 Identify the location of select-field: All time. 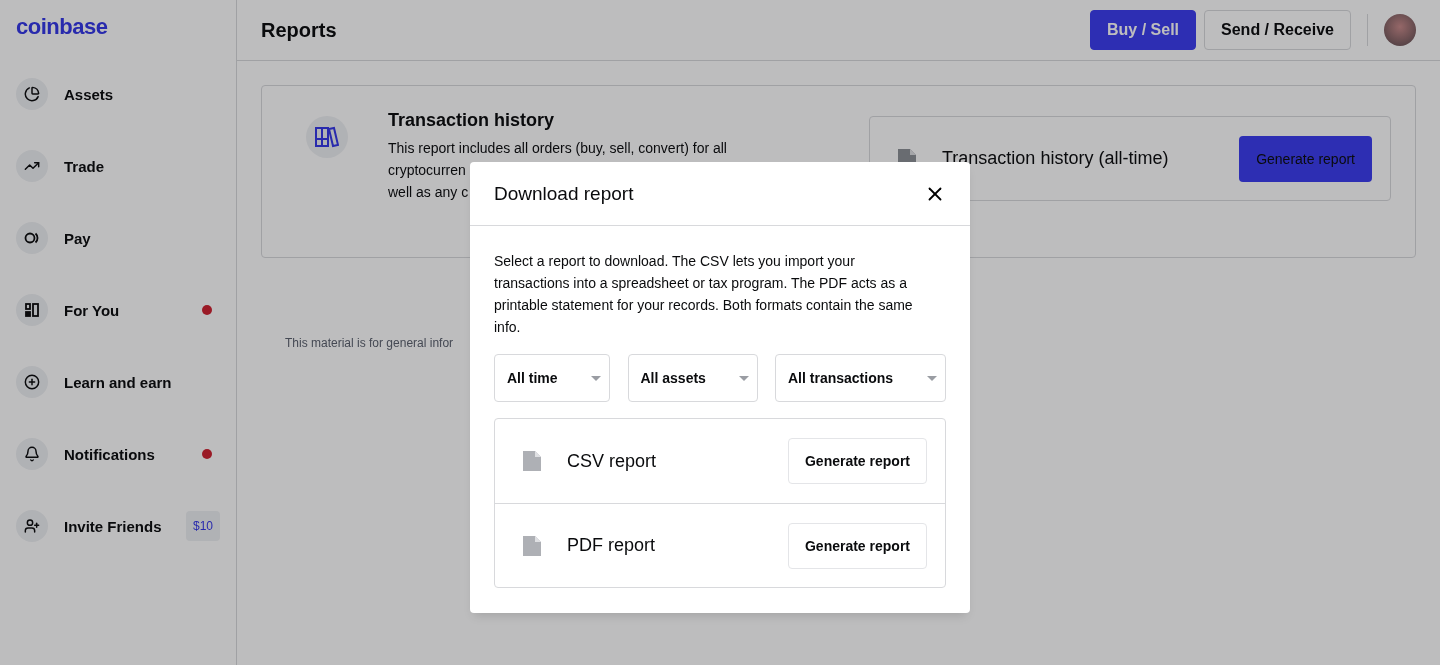
(552, 378).